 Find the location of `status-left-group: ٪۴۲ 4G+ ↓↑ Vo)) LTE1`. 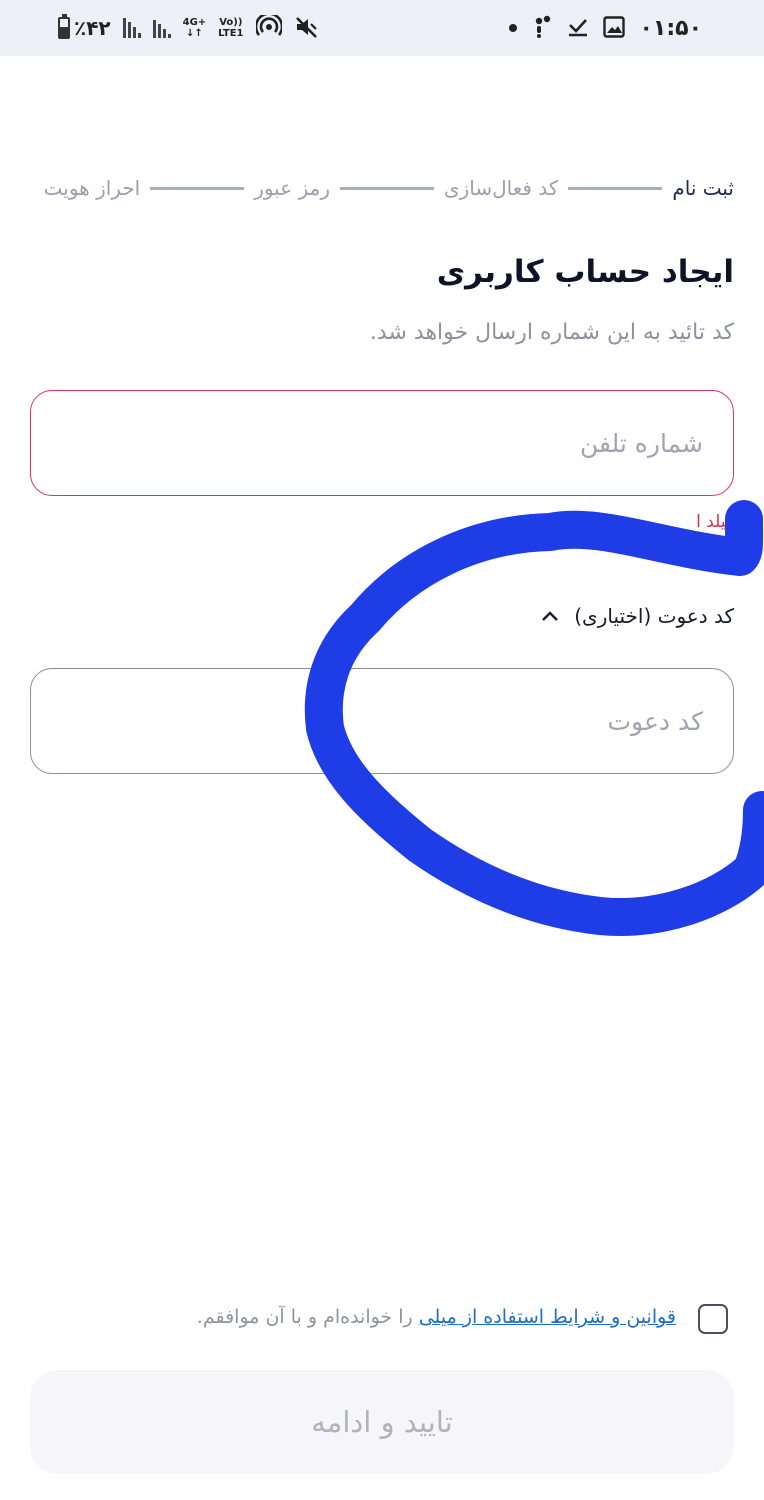

status-left-group: ٪۴۲ 4G+ ↓↑ Vo)) LTE1 is located at coordinates (188, 28).